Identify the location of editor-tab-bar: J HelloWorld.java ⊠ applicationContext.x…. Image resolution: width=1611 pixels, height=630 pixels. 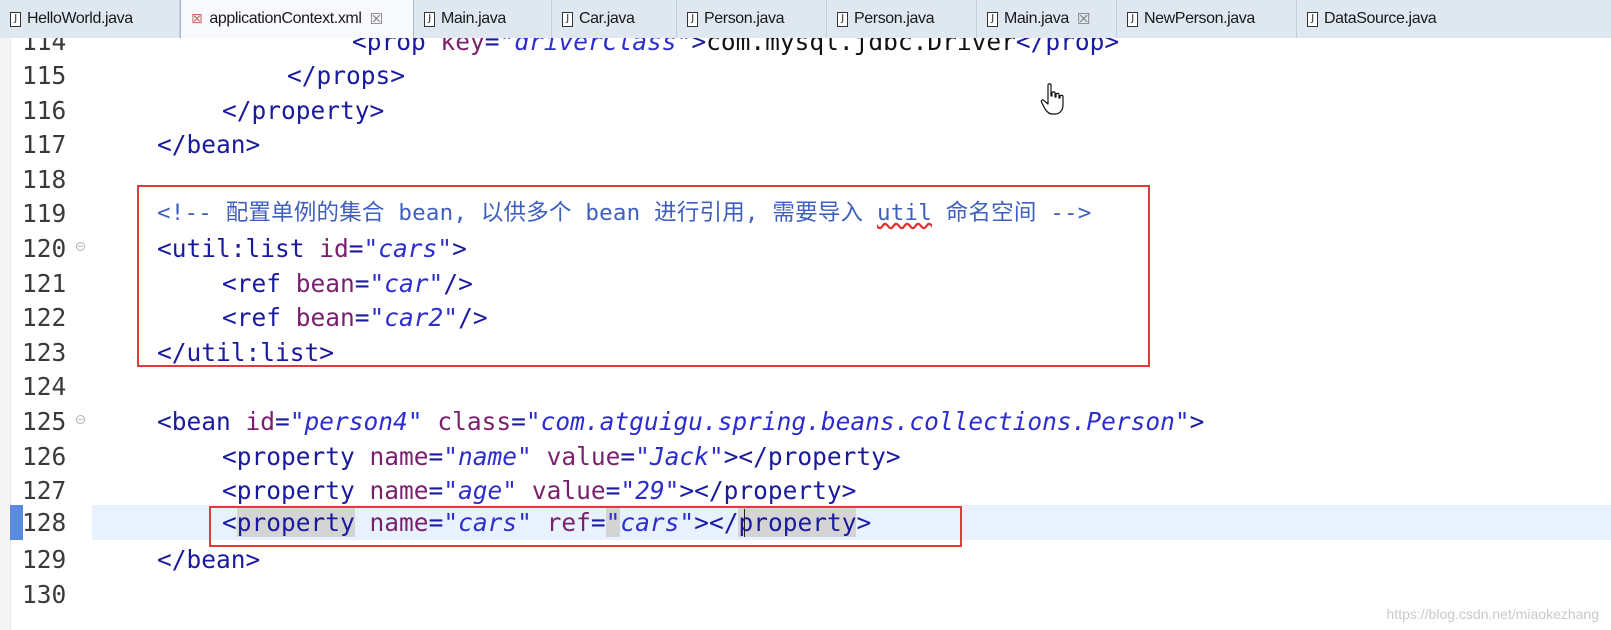
(805, 19).